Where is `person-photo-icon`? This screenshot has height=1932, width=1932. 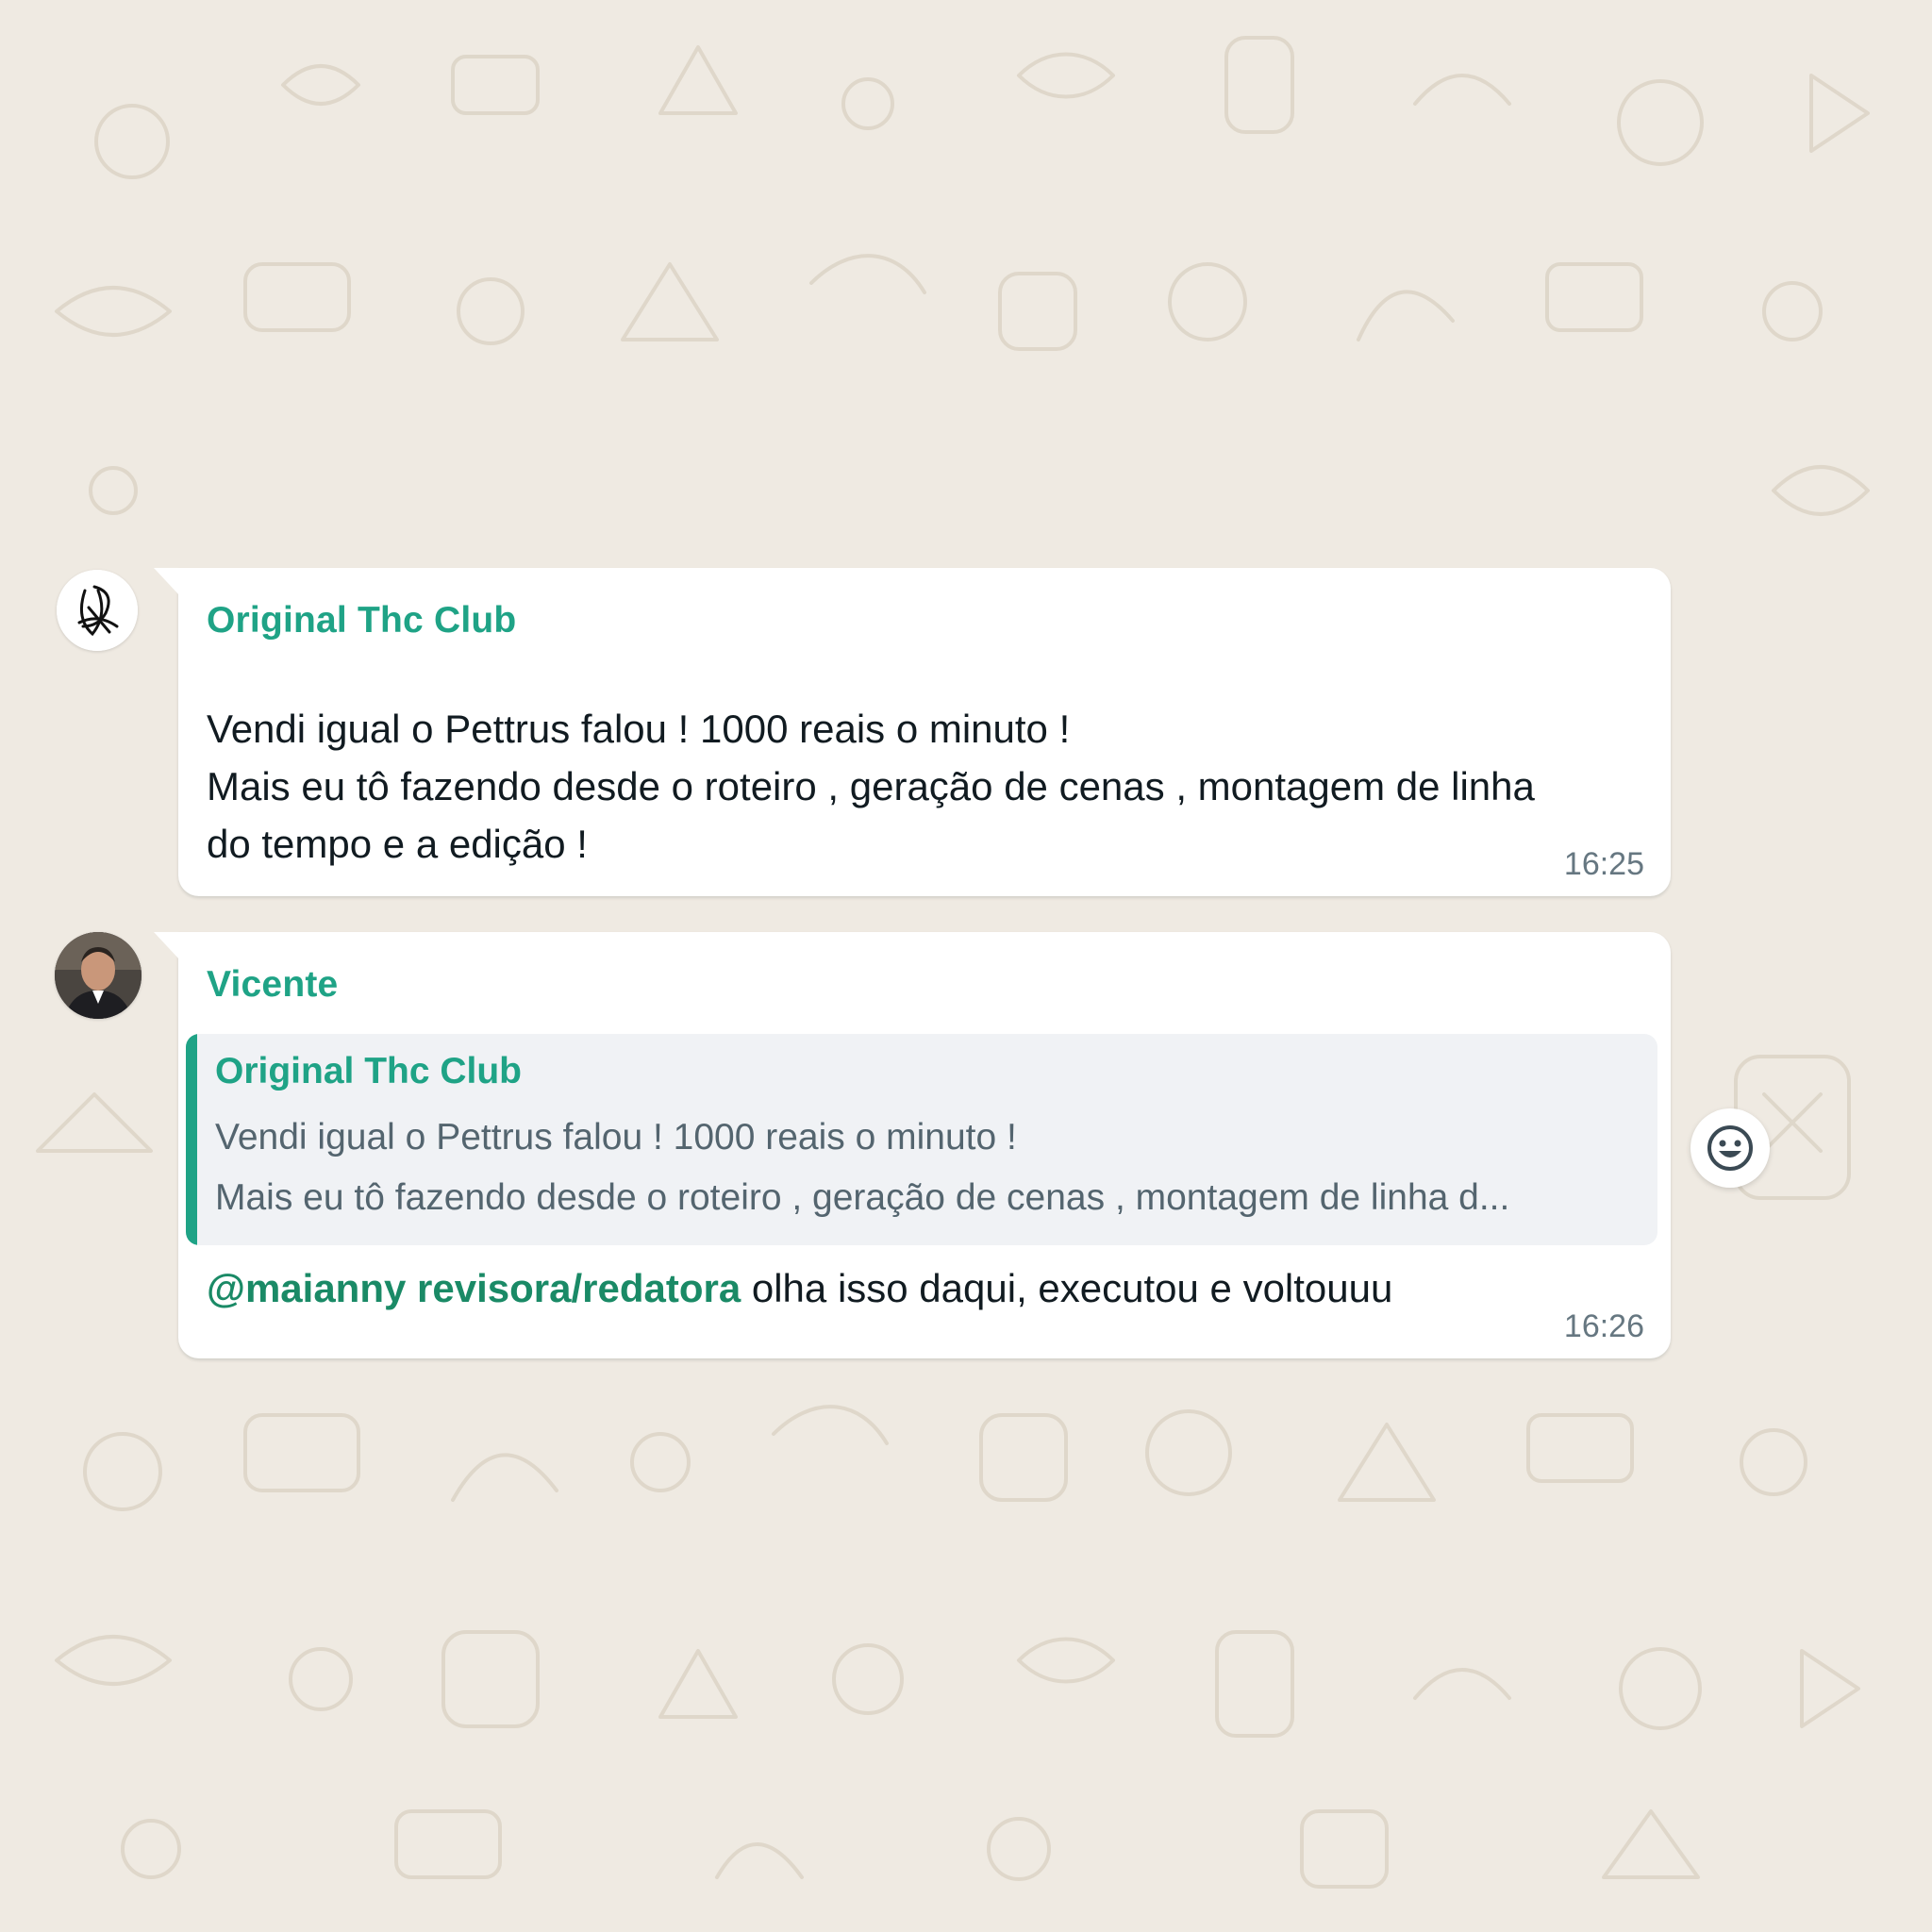 person-photo-icon is located at coordinates (98, 976).